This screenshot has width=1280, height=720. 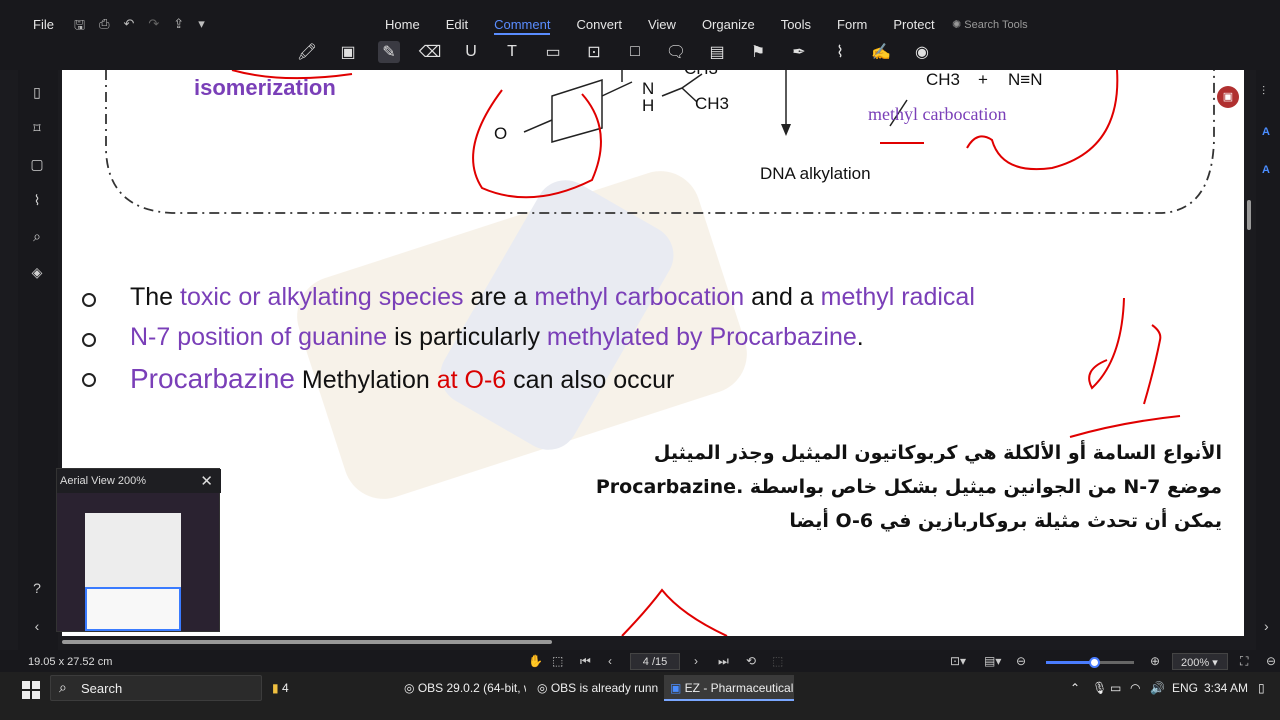 What do you see at coordinates (796, 26) in the screenshot?
I see `tab-tools: Tools` at bounding box center [796, 26].